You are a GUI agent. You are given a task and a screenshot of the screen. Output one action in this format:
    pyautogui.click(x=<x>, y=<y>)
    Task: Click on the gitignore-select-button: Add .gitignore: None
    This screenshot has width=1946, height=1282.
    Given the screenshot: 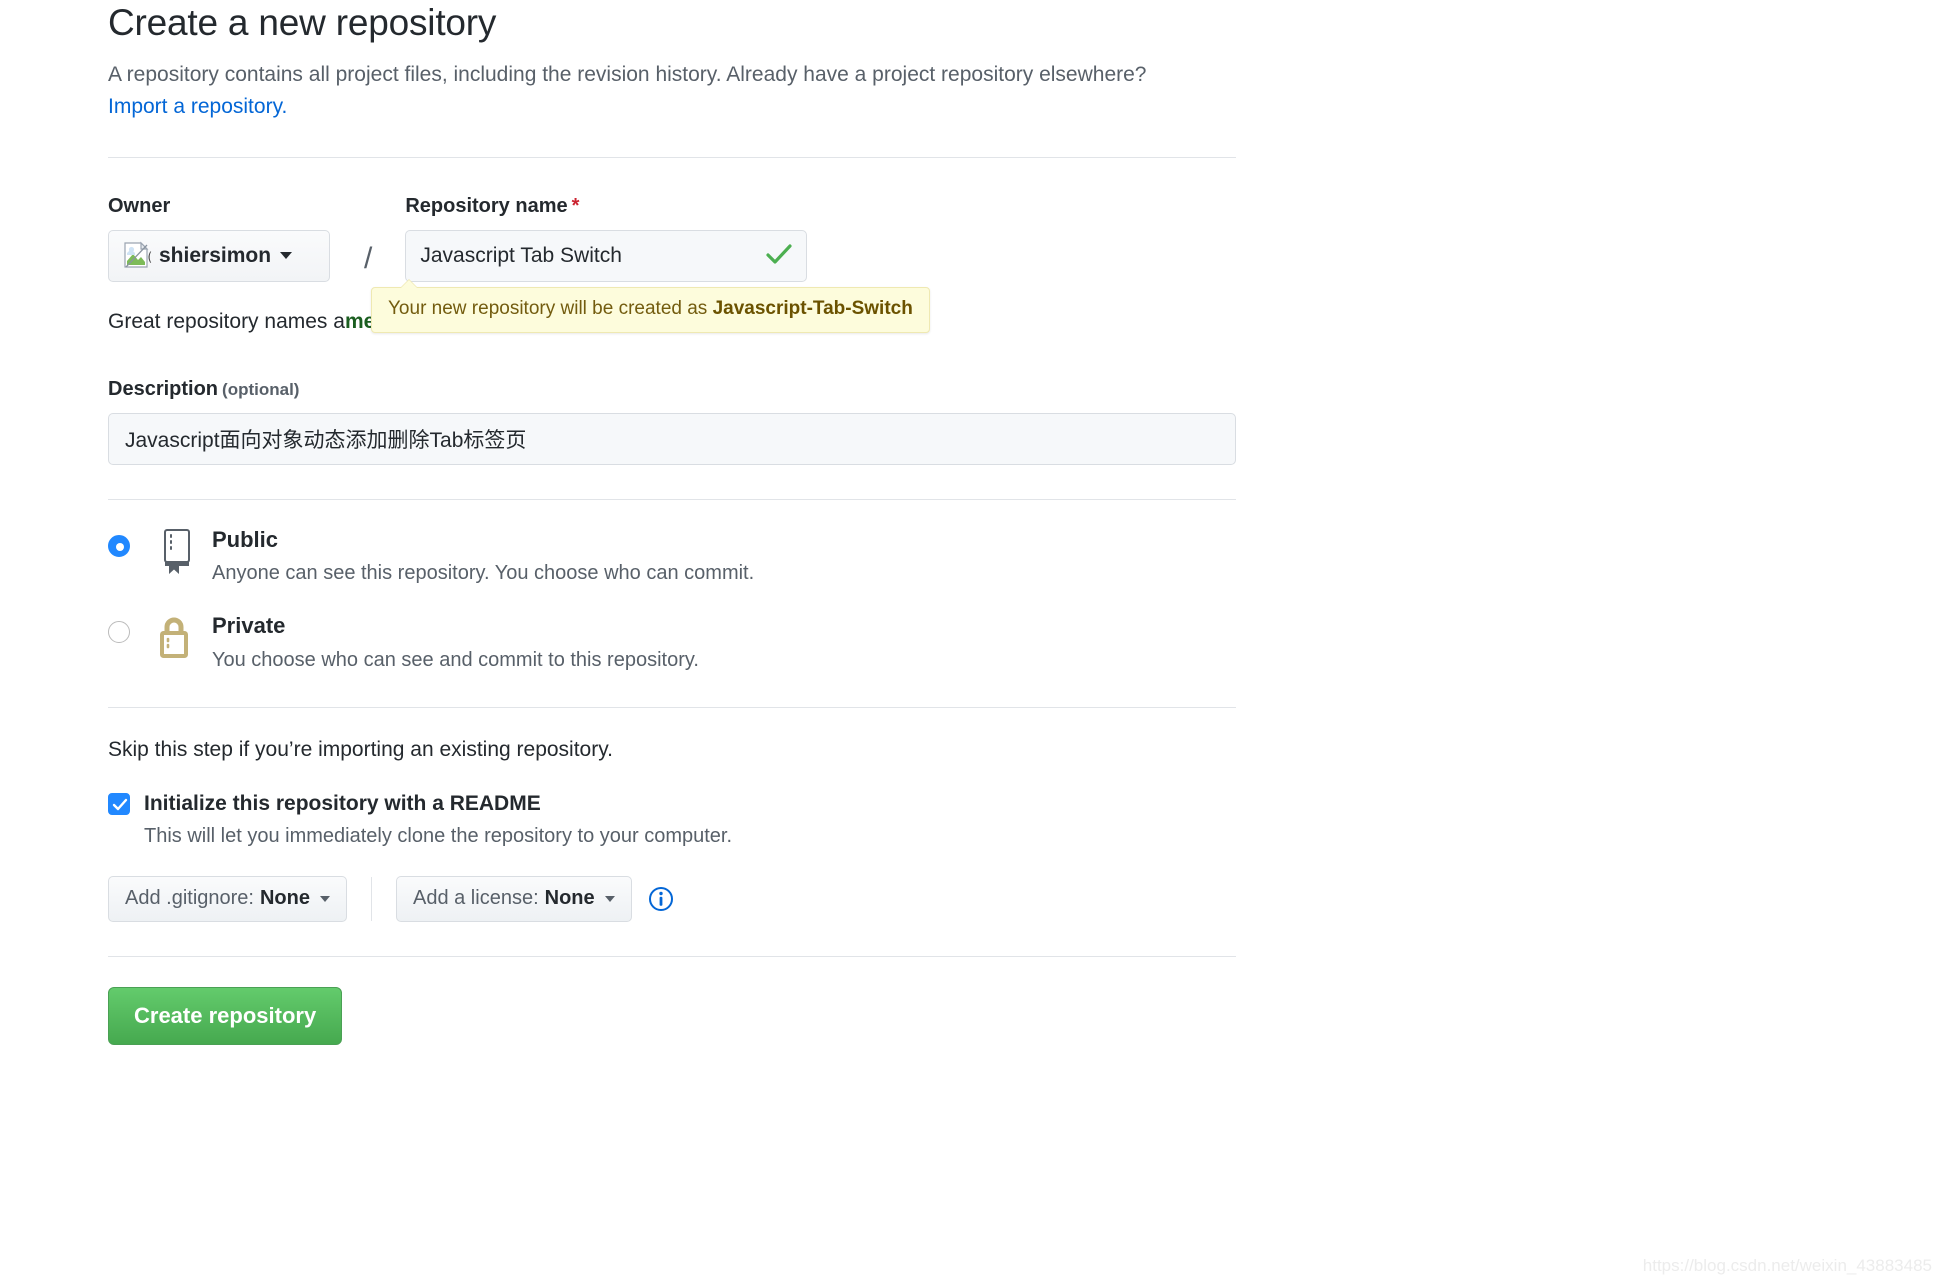 What is the action you would take?
    pyautogui.click(x=227, y=898)
    